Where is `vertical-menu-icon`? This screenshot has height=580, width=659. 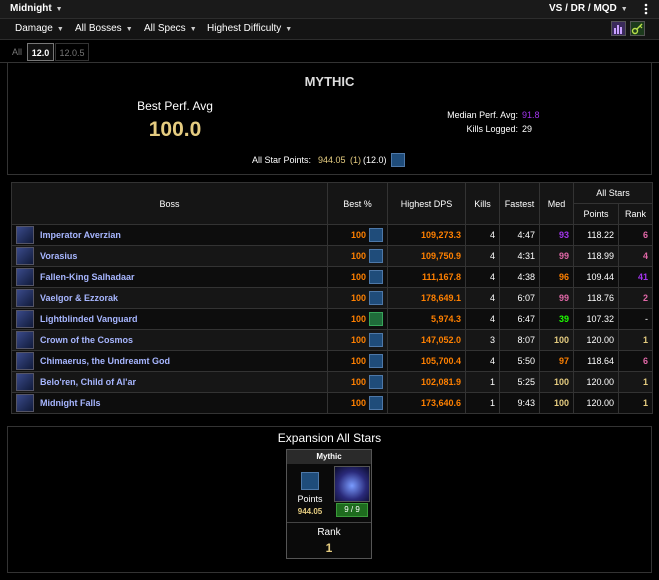 vertical-menu-icon is located at coordinates (646, 9).